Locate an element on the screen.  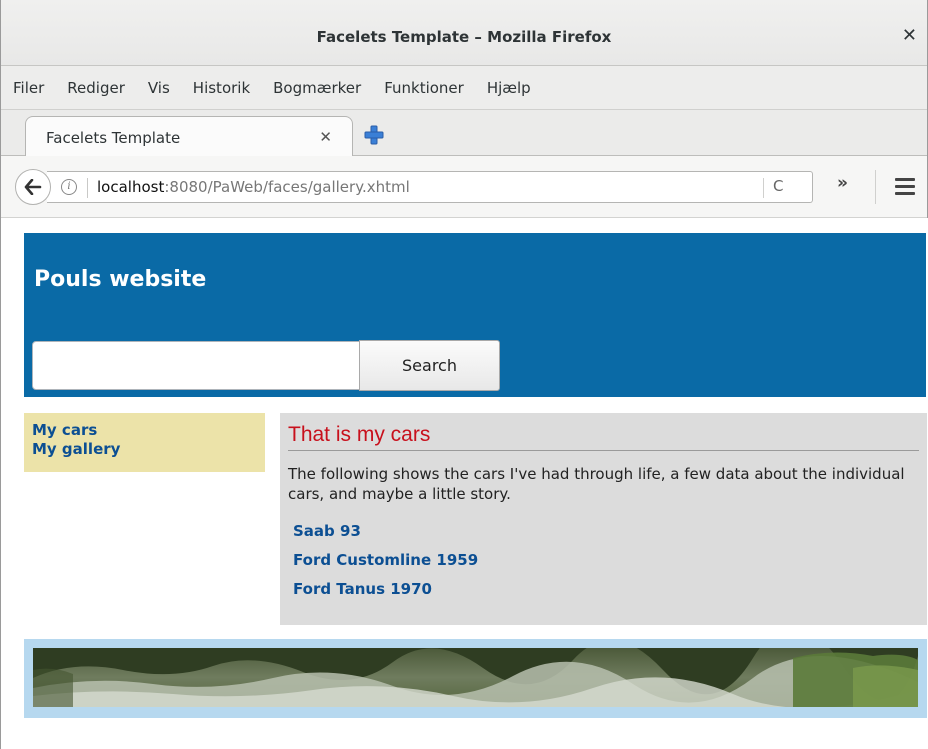
reload-icon: C is located at coordinates (778, 186).